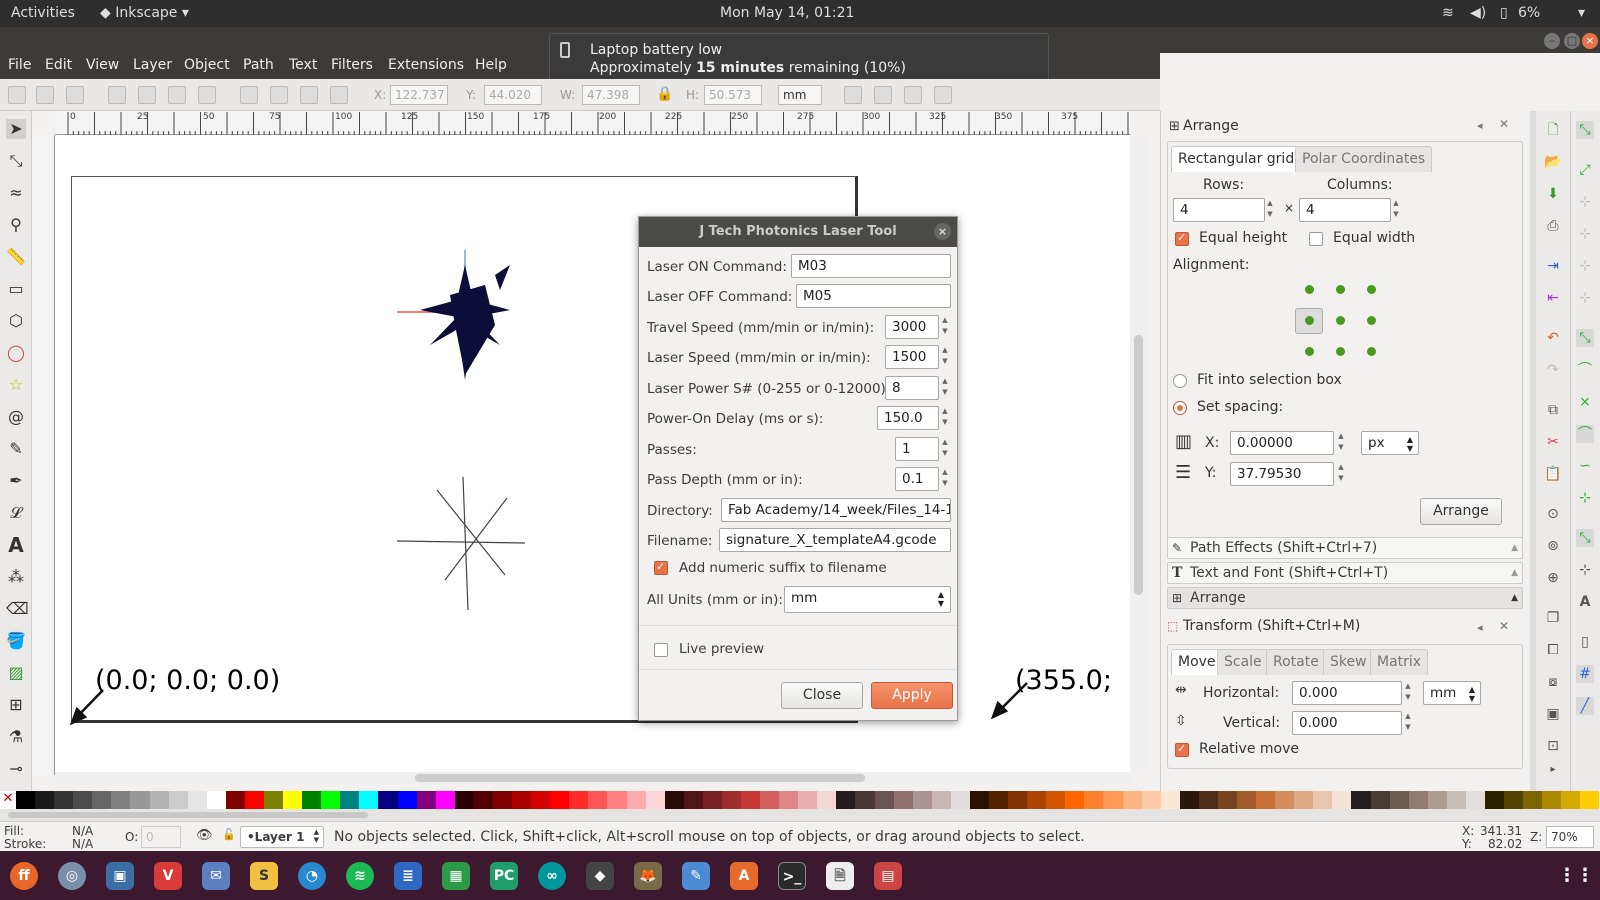 This screenshot has height=900, width=1600. I want to click on snap-bbox-icon: ⤢, so click(1585, 170).